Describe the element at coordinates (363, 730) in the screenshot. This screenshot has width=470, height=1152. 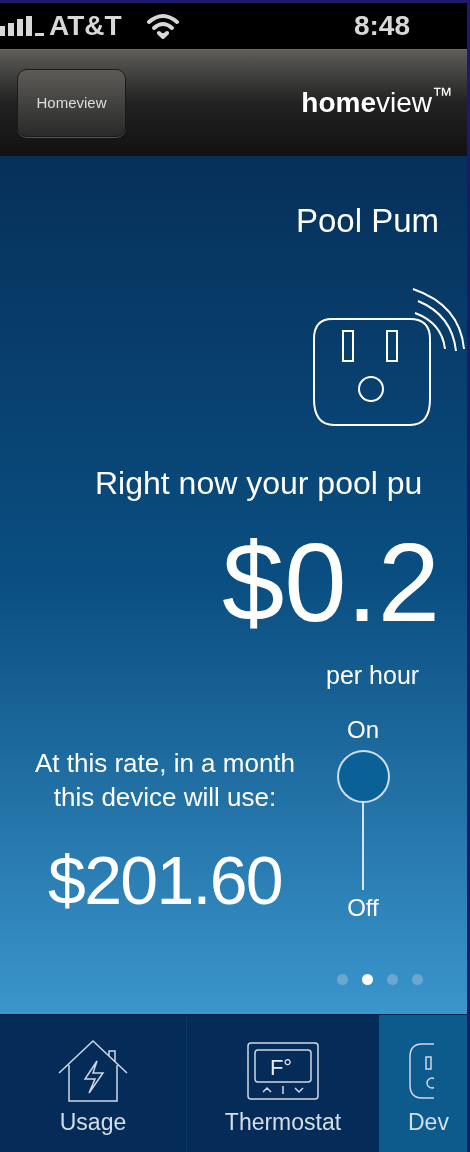
I see `on-label: On` at that location.